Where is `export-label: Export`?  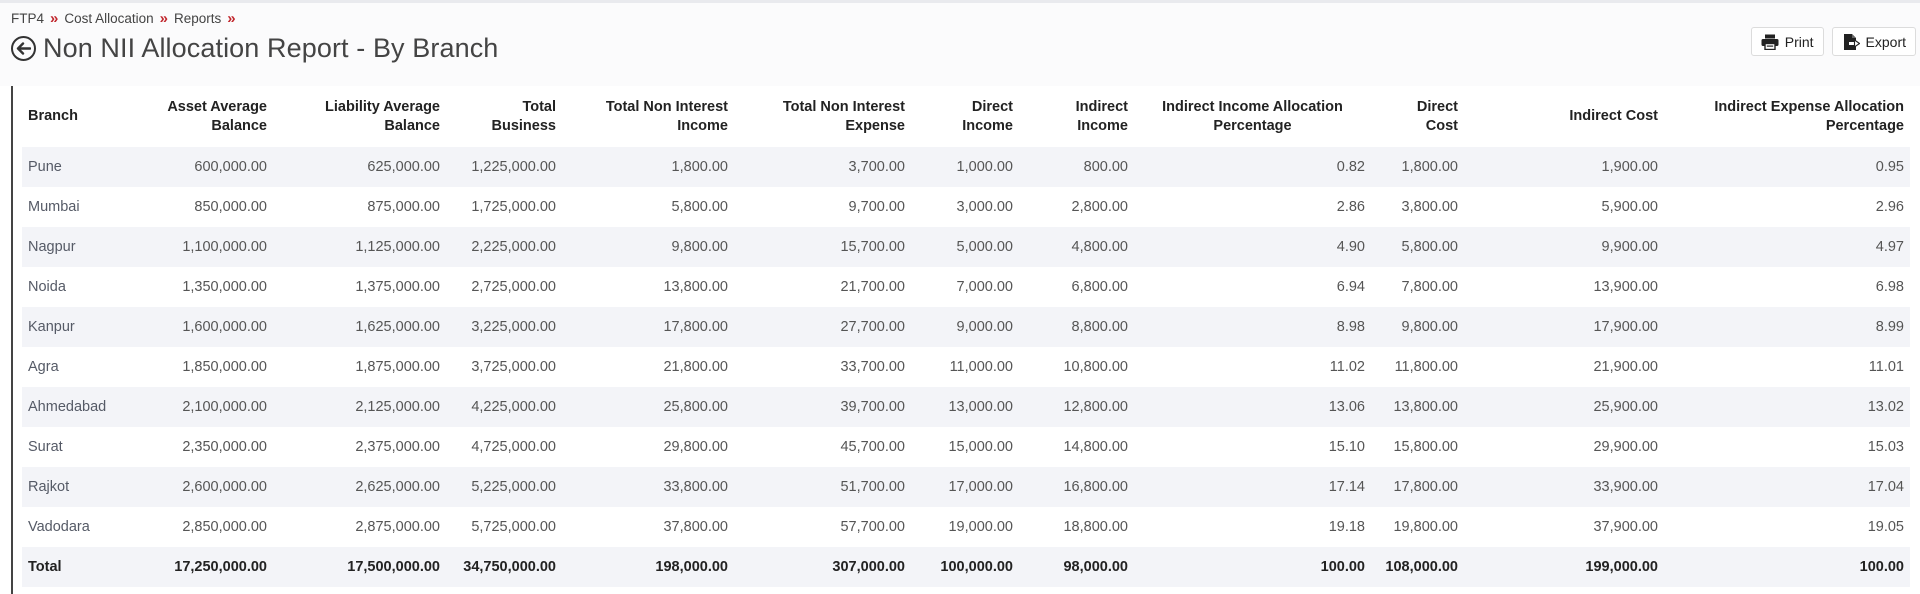
export-label: Export is located at coordinates (1885, 41).